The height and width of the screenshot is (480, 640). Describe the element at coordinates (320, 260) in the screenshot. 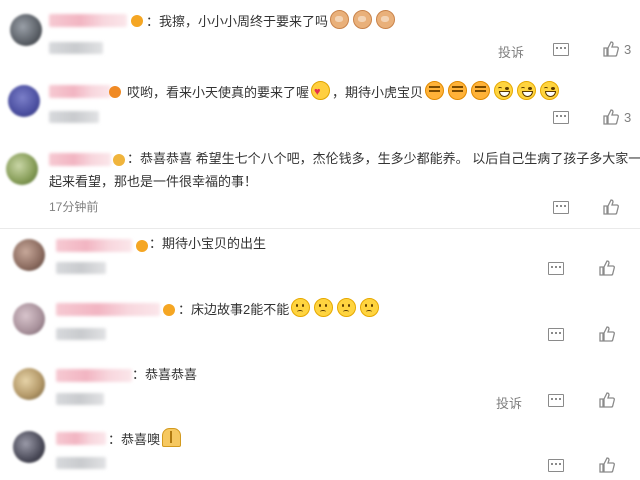

I see `comment-item: ：期待小宝贝的出生` at that location.